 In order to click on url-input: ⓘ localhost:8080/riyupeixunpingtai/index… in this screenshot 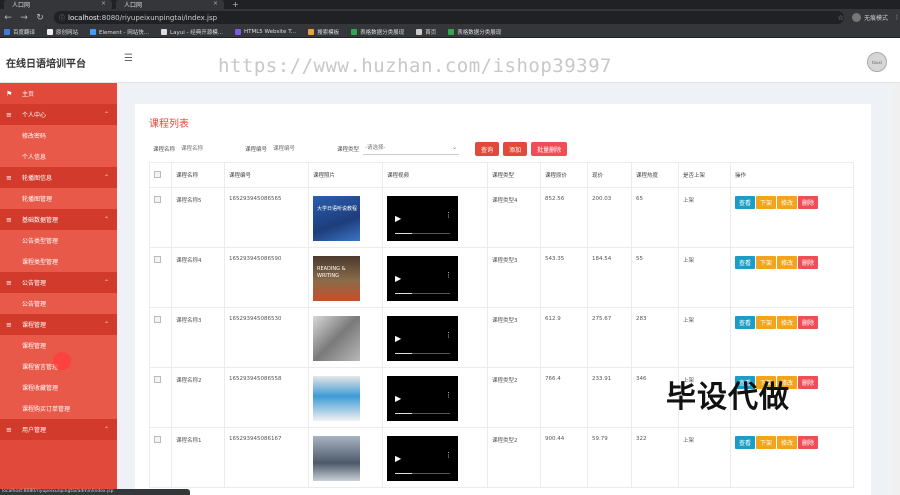, I will do `click(449, 17)`.